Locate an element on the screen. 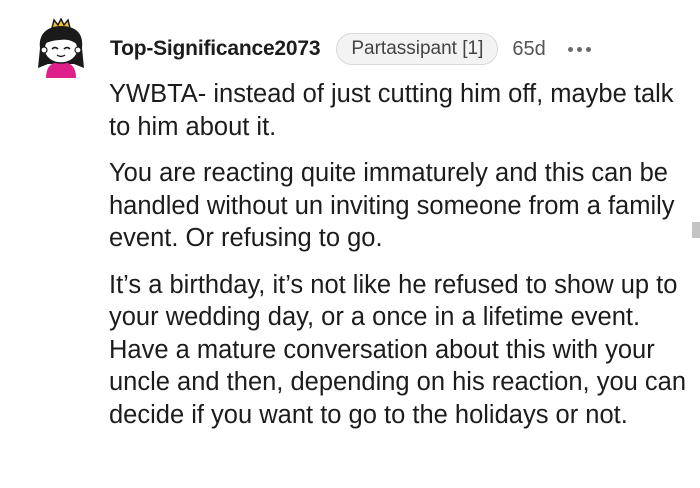  scrollbar-thumb is located at coordinates (696, 230).